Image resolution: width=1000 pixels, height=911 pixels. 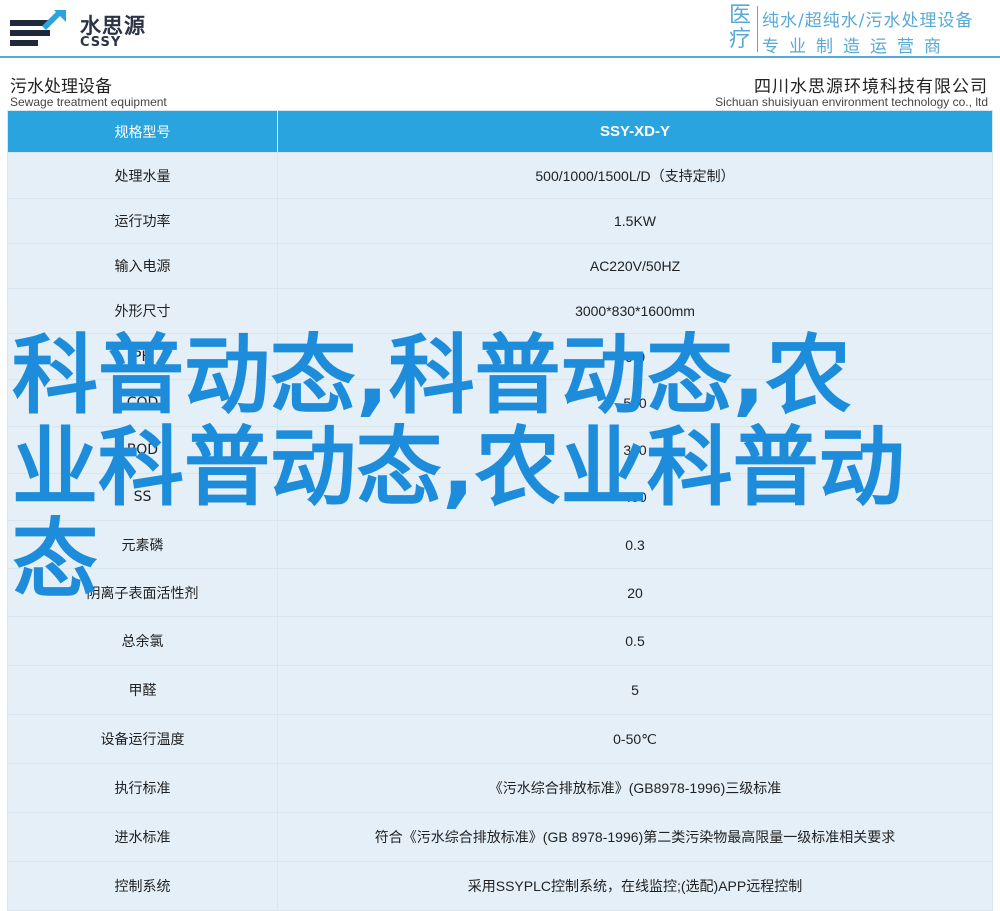 I want to click on row-label: COD, so click(x=142, y=403).